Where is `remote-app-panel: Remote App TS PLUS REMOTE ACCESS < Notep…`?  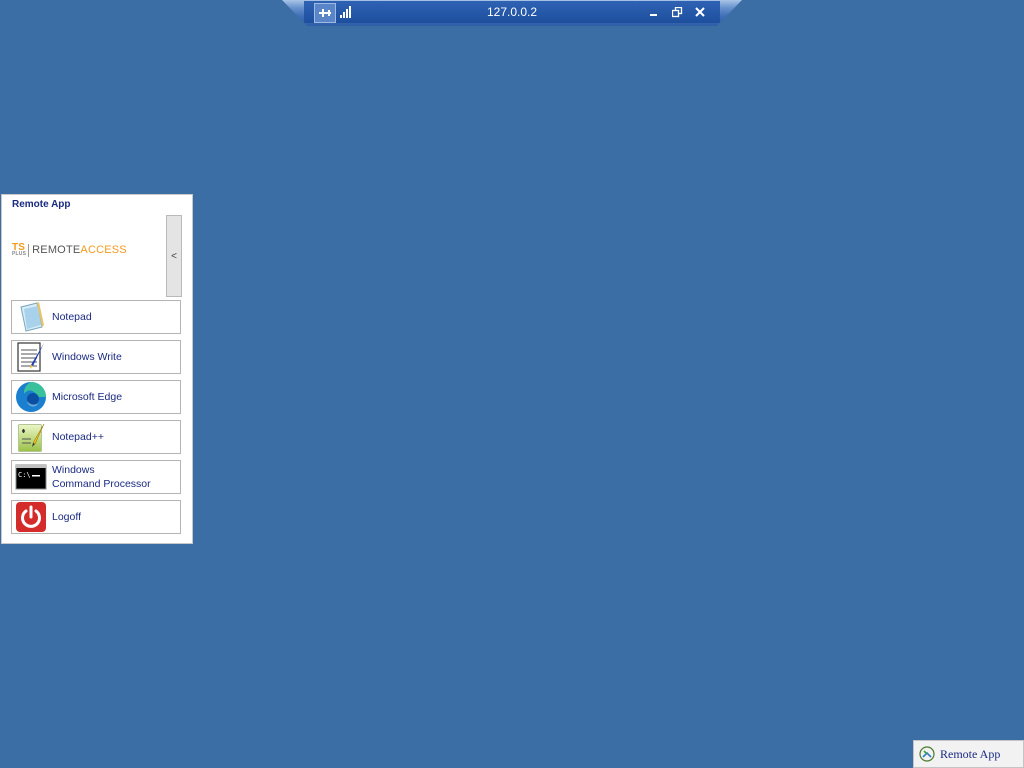 remote-app-panel: Remote App TS PLUS REMOTE ACCESS < Notep… is located at coordinates (97, 369).